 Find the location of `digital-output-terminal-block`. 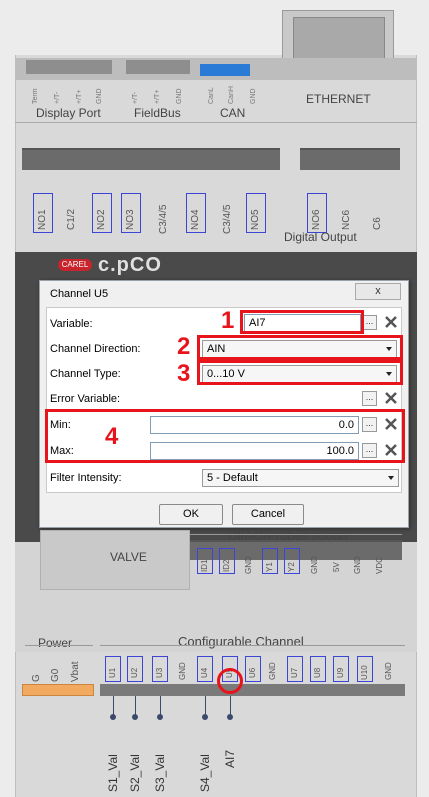

digital-output-terminal-block is located at coordinates (151, 159).